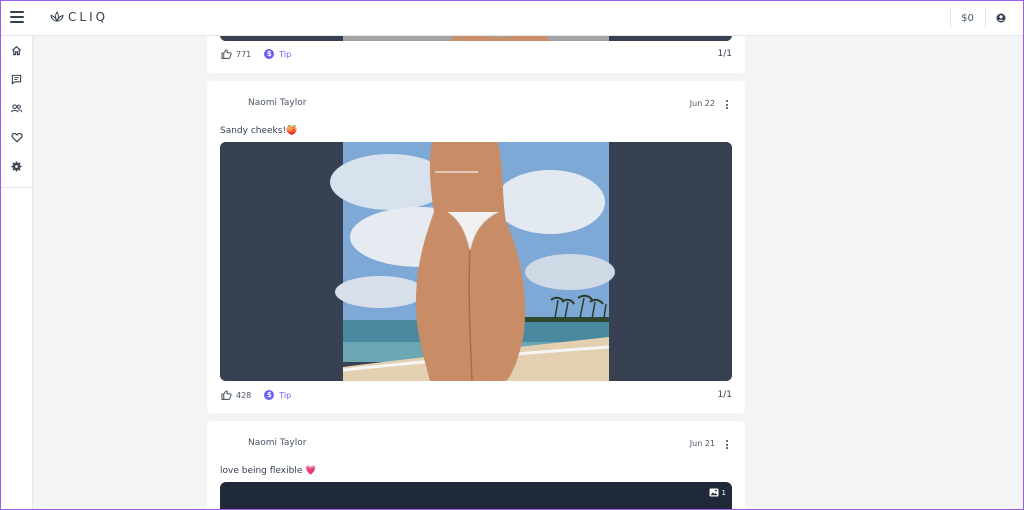  I want to click on sidebar-item-home, so click(16, 50).